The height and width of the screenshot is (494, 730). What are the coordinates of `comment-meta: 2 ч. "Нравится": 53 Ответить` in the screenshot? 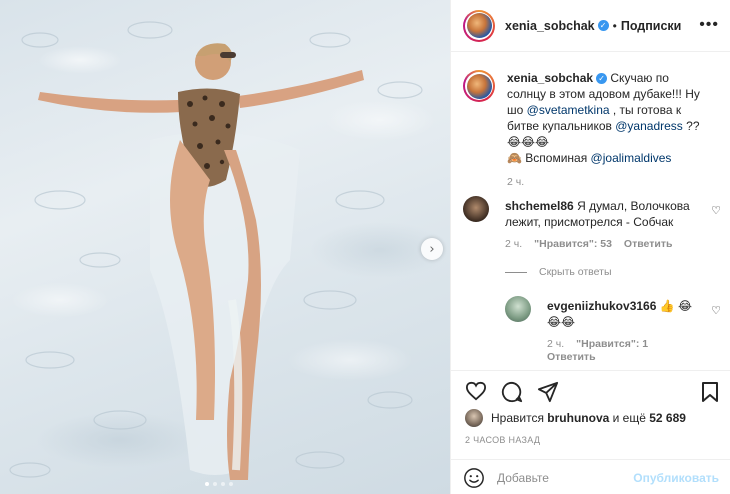 It's located at (588, 244).